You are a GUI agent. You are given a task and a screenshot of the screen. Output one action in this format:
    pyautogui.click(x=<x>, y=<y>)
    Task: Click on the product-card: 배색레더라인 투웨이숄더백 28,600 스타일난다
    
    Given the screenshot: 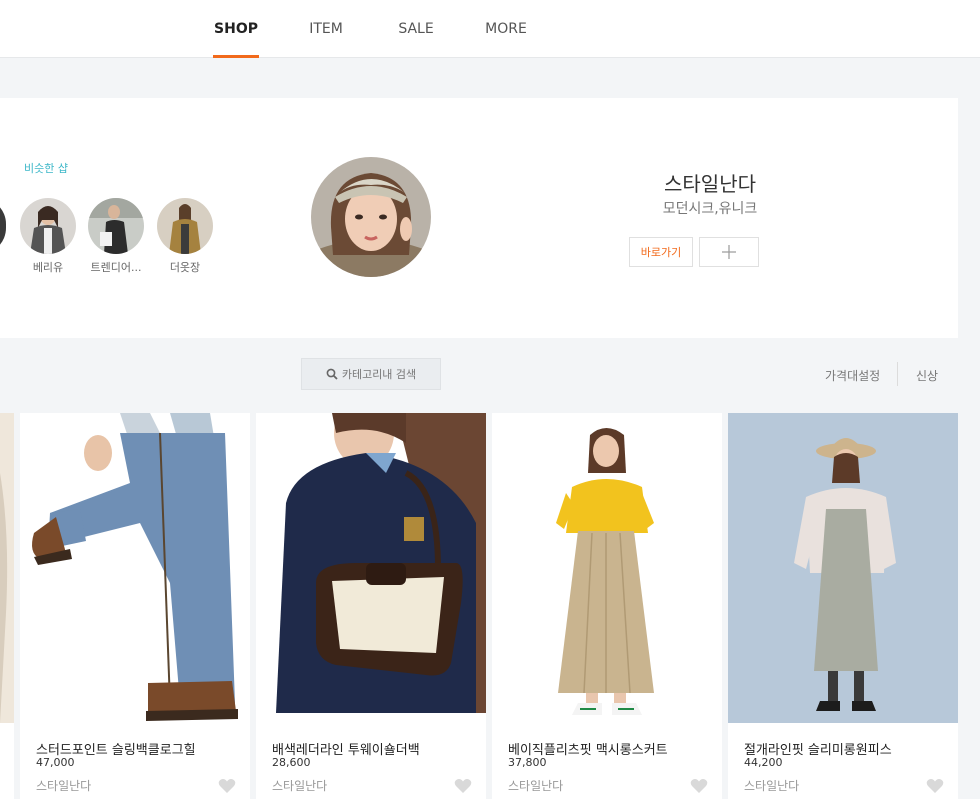 What is the action you would take?
    pyautogui.click(x=371, y=606)
    